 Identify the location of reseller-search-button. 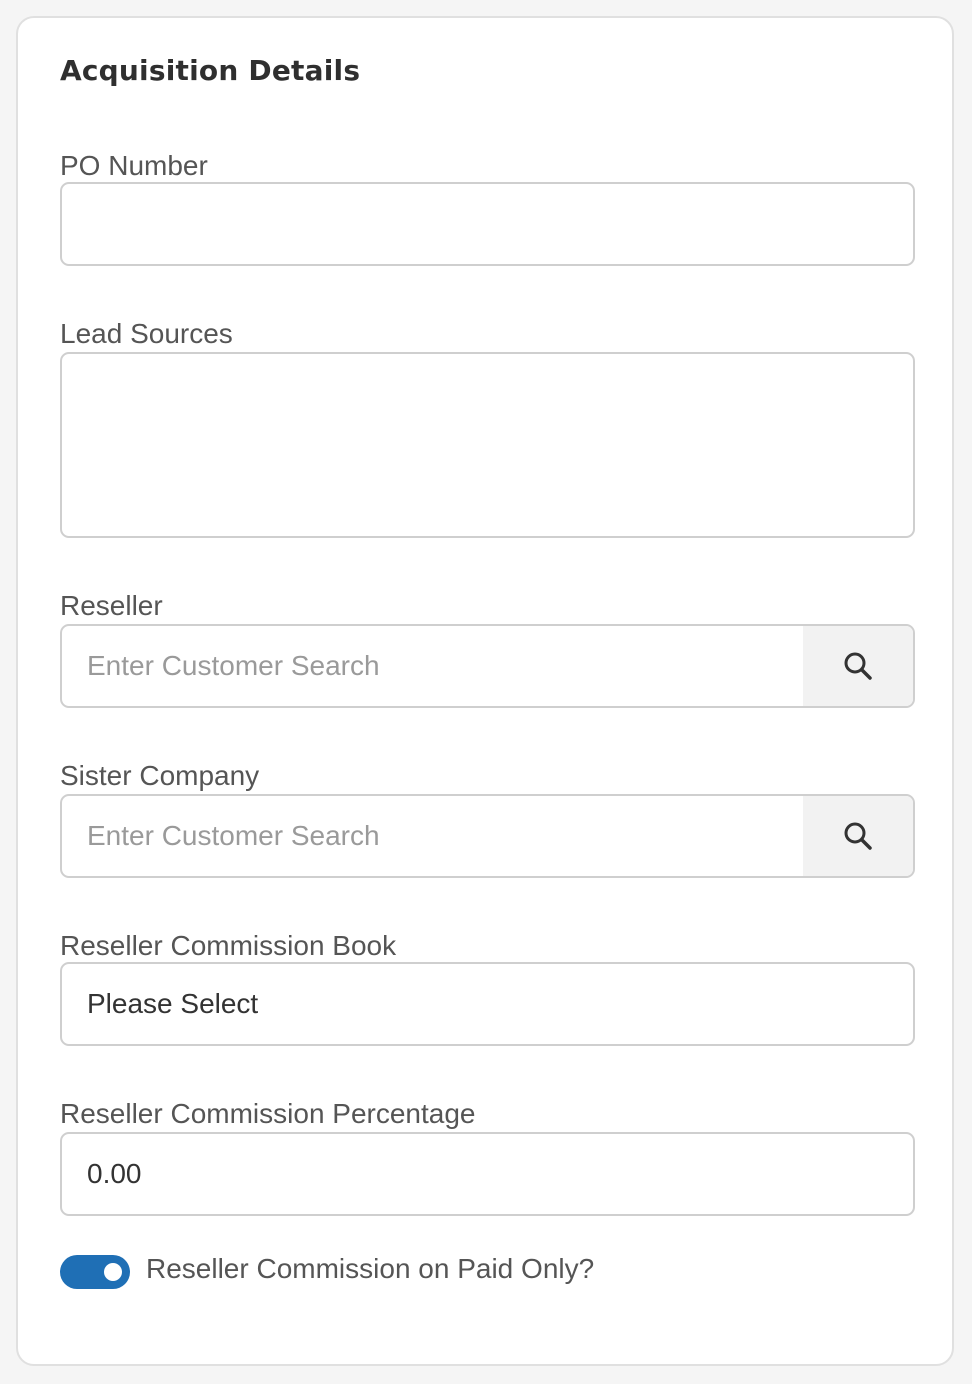
(858, 666).